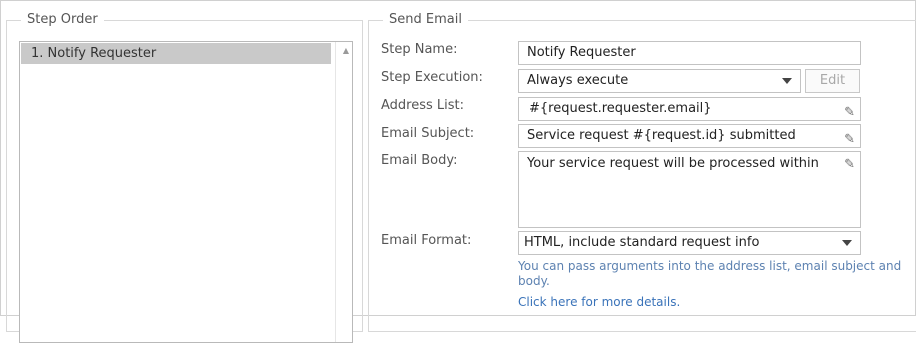 The width and height of the screenshot is (916, 343). I want to click on email-body-label: Email Body:, so click(419, 160).